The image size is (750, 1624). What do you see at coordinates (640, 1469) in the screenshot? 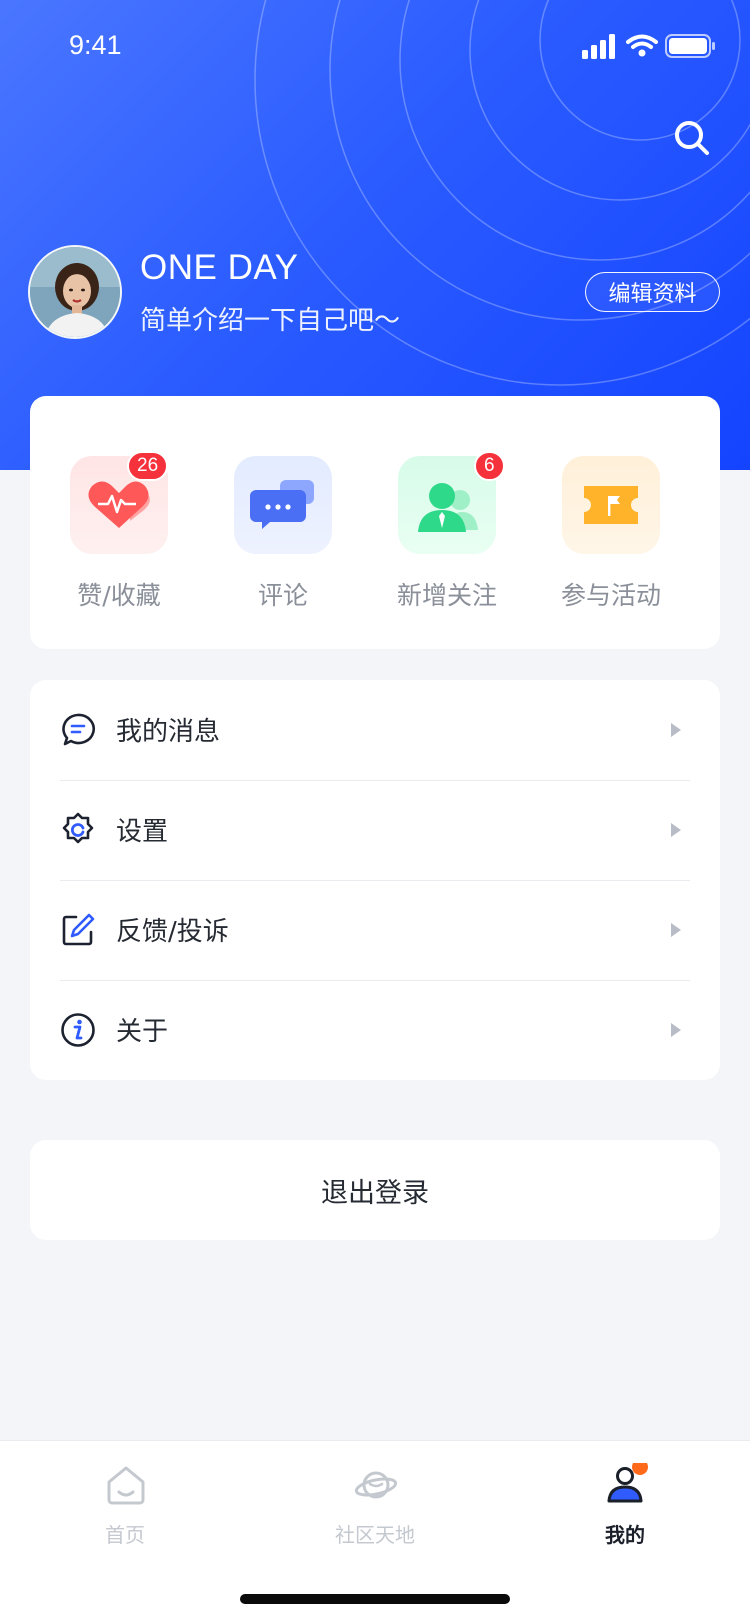
I see `notification-dot` at bounding box center [640, 1469].